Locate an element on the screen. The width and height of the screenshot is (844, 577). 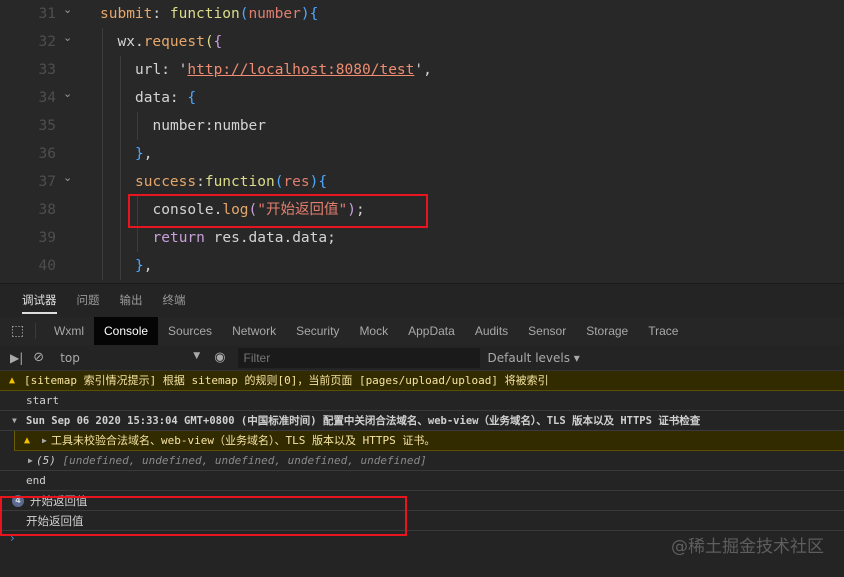
log-levels-label: Default levels is located at coordinates (528, 357).